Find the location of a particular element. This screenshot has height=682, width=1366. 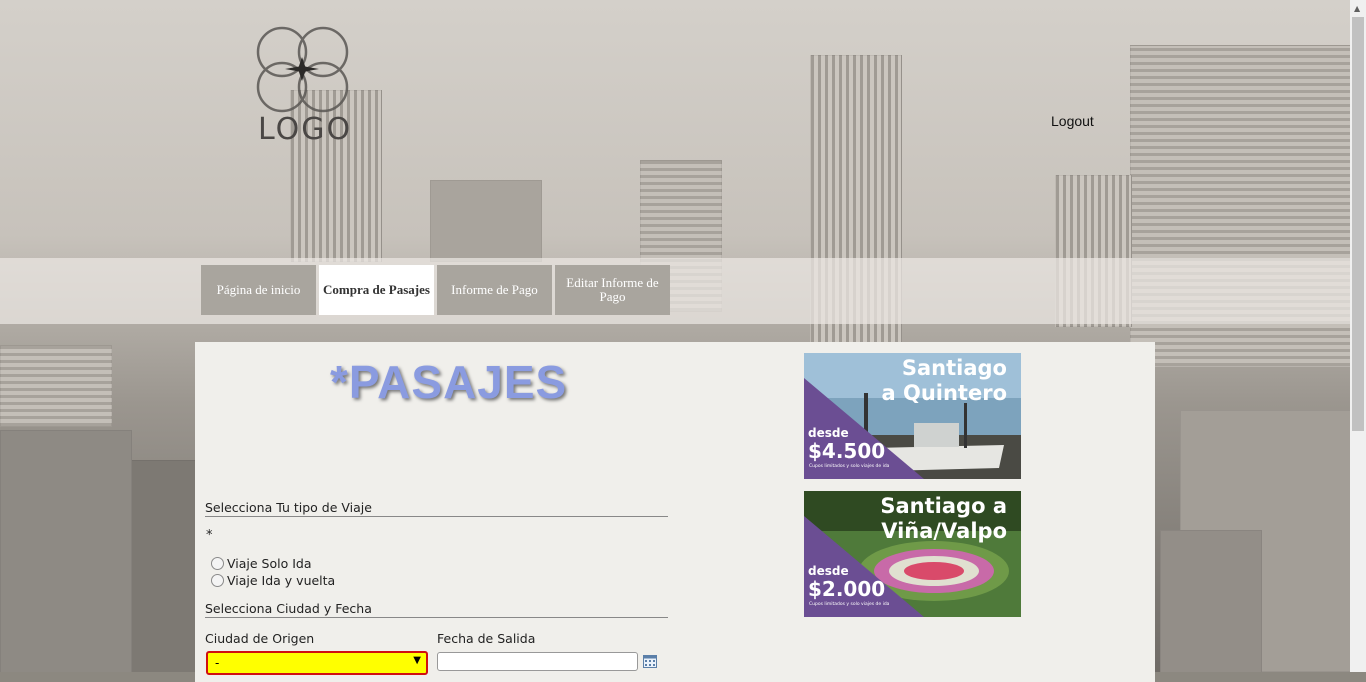

trip-option-solo-ida: Viaje Solo Ida is located at coordinates (261, 563).